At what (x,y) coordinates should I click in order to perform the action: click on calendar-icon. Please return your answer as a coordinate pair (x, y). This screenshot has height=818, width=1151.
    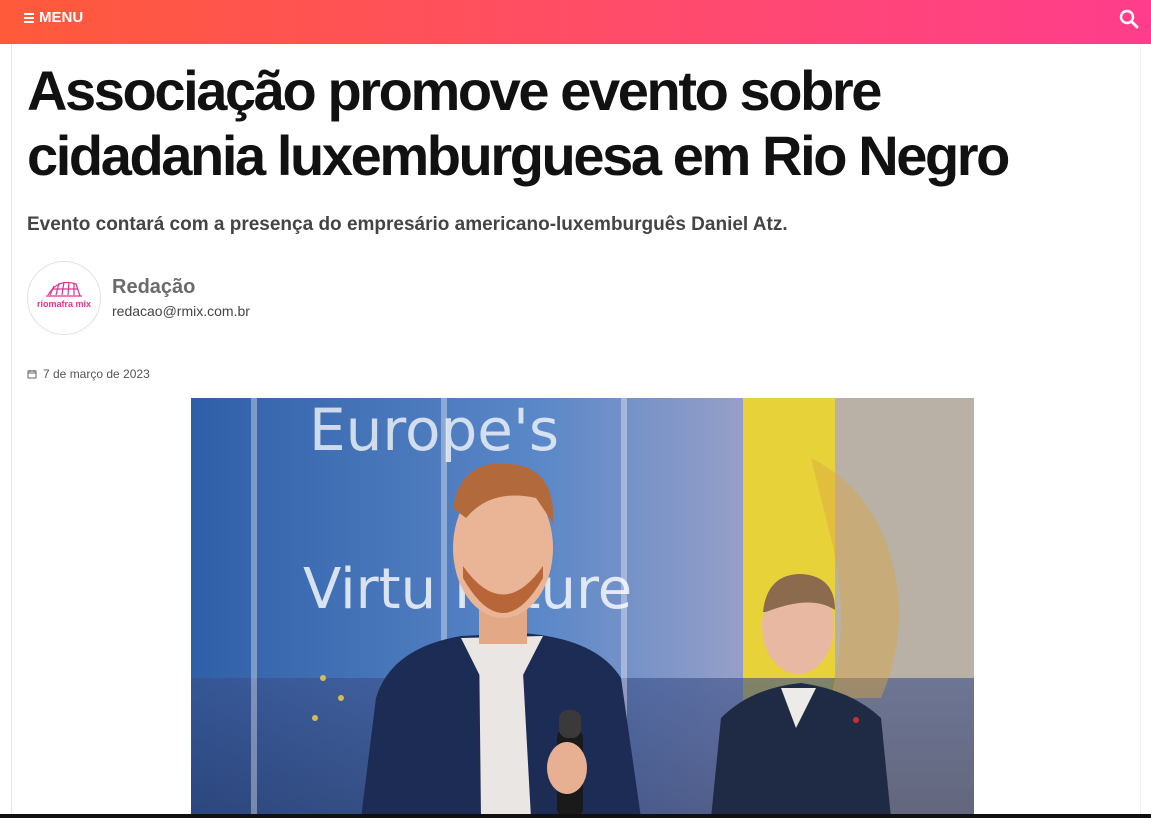
    Looking at the image, I should click on (32, 374).